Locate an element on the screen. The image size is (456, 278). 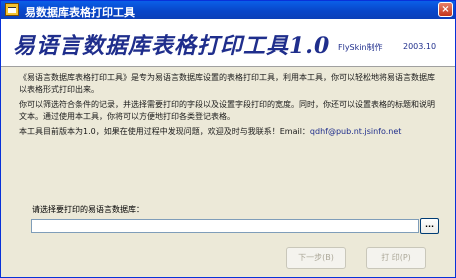
window-title: 易数据库表格打印工具 is located at coordinates (80, 12).